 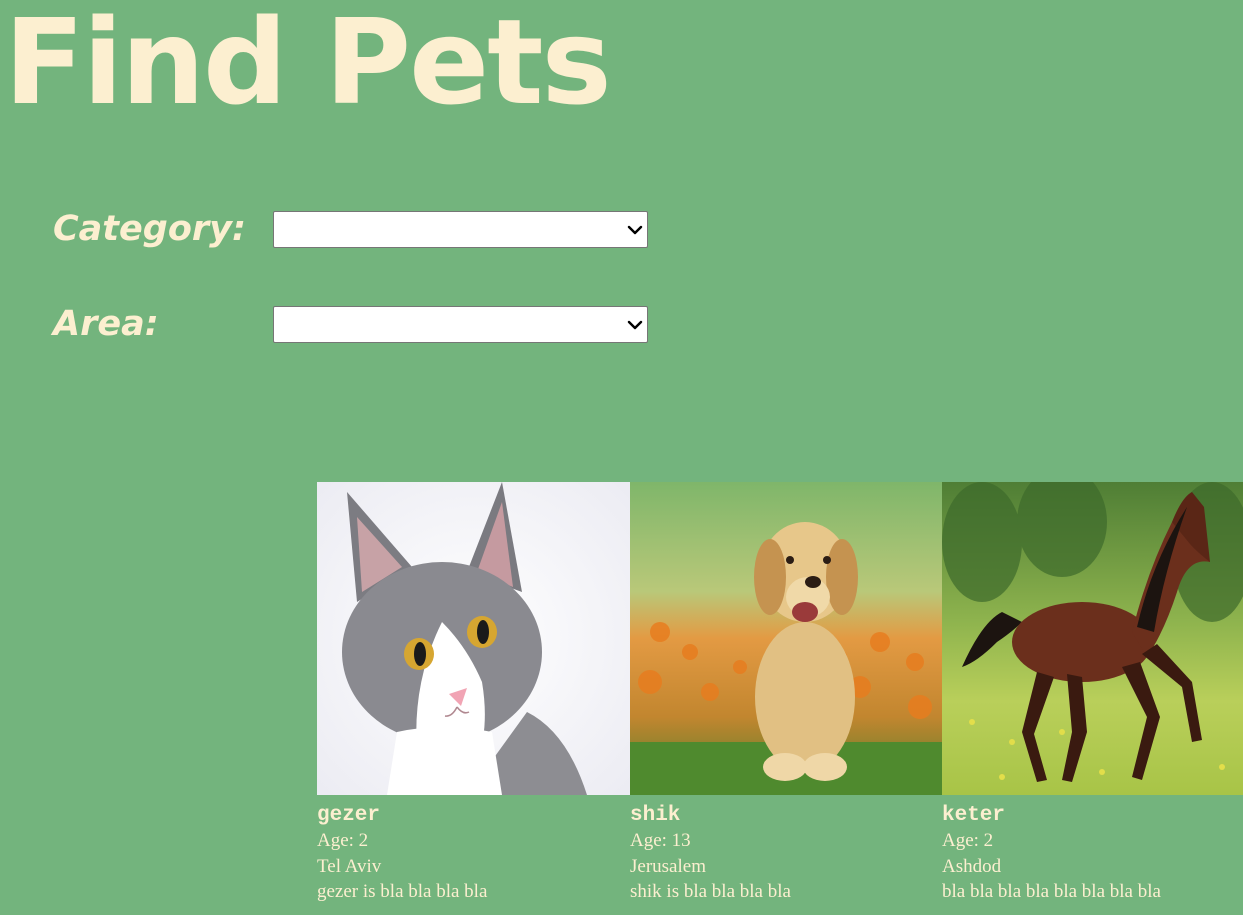 What do you see at coordinates (710, 891) in the screenshot?
I see `pet-description: shik is bla bla bla bla` at bounding box center [710, 891].